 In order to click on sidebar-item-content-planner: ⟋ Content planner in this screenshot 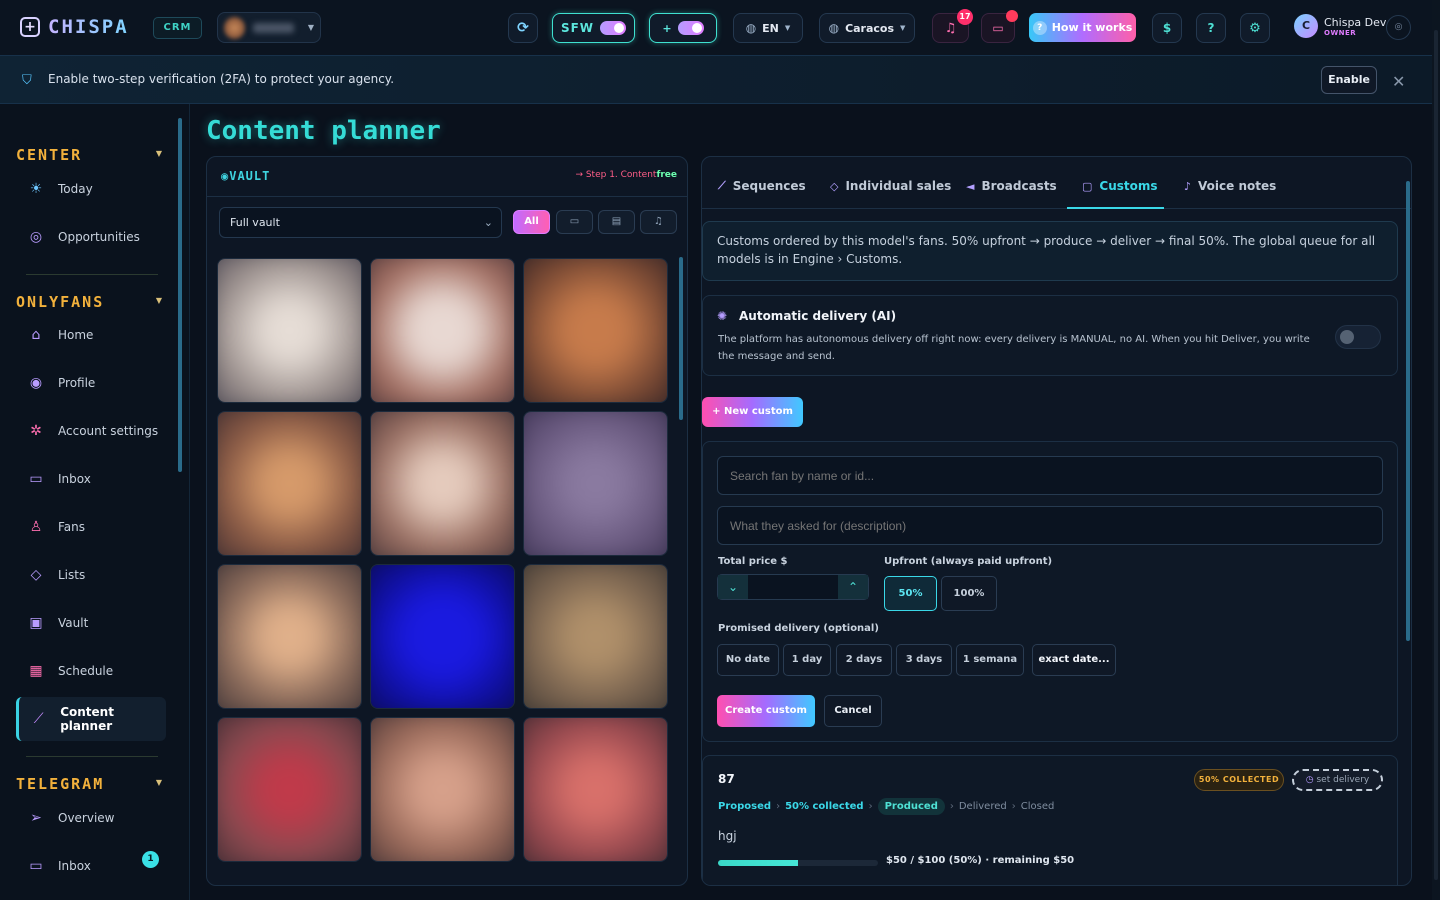, I will do `click(91, 719)`.